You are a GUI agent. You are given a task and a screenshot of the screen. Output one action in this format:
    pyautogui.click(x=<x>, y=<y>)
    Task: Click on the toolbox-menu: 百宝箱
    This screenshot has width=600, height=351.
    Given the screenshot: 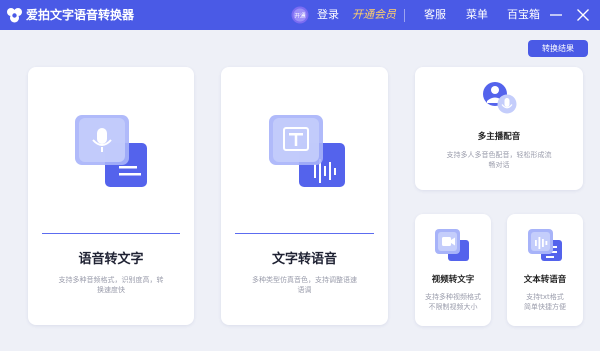 What is the action you would take?
    pyautogui.click(x=523, y=15)
    